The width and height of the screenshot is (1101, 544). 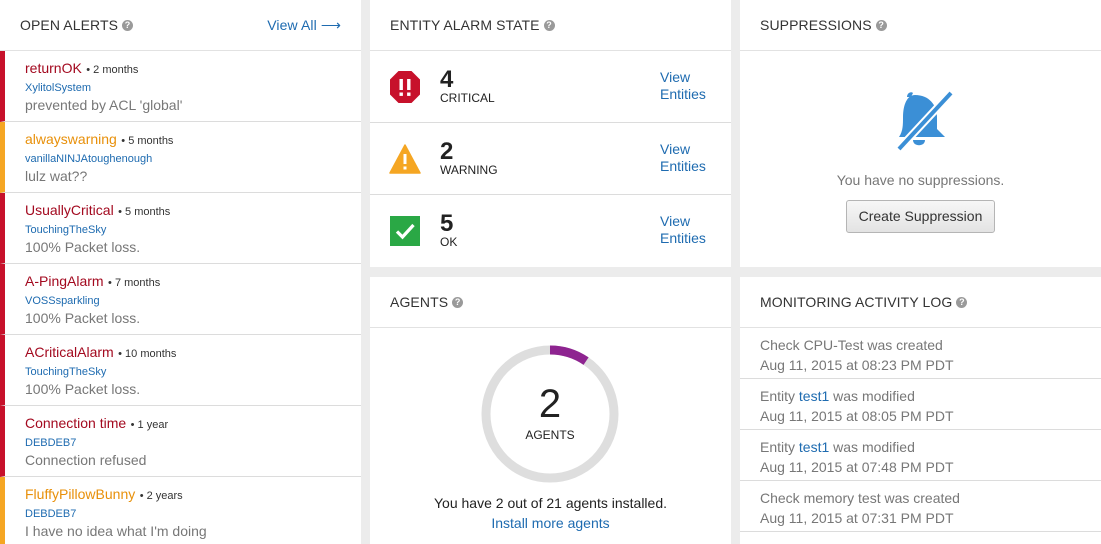 I want to click on agents-gauge: 2 AGENTS, so click(x=550, y=414).